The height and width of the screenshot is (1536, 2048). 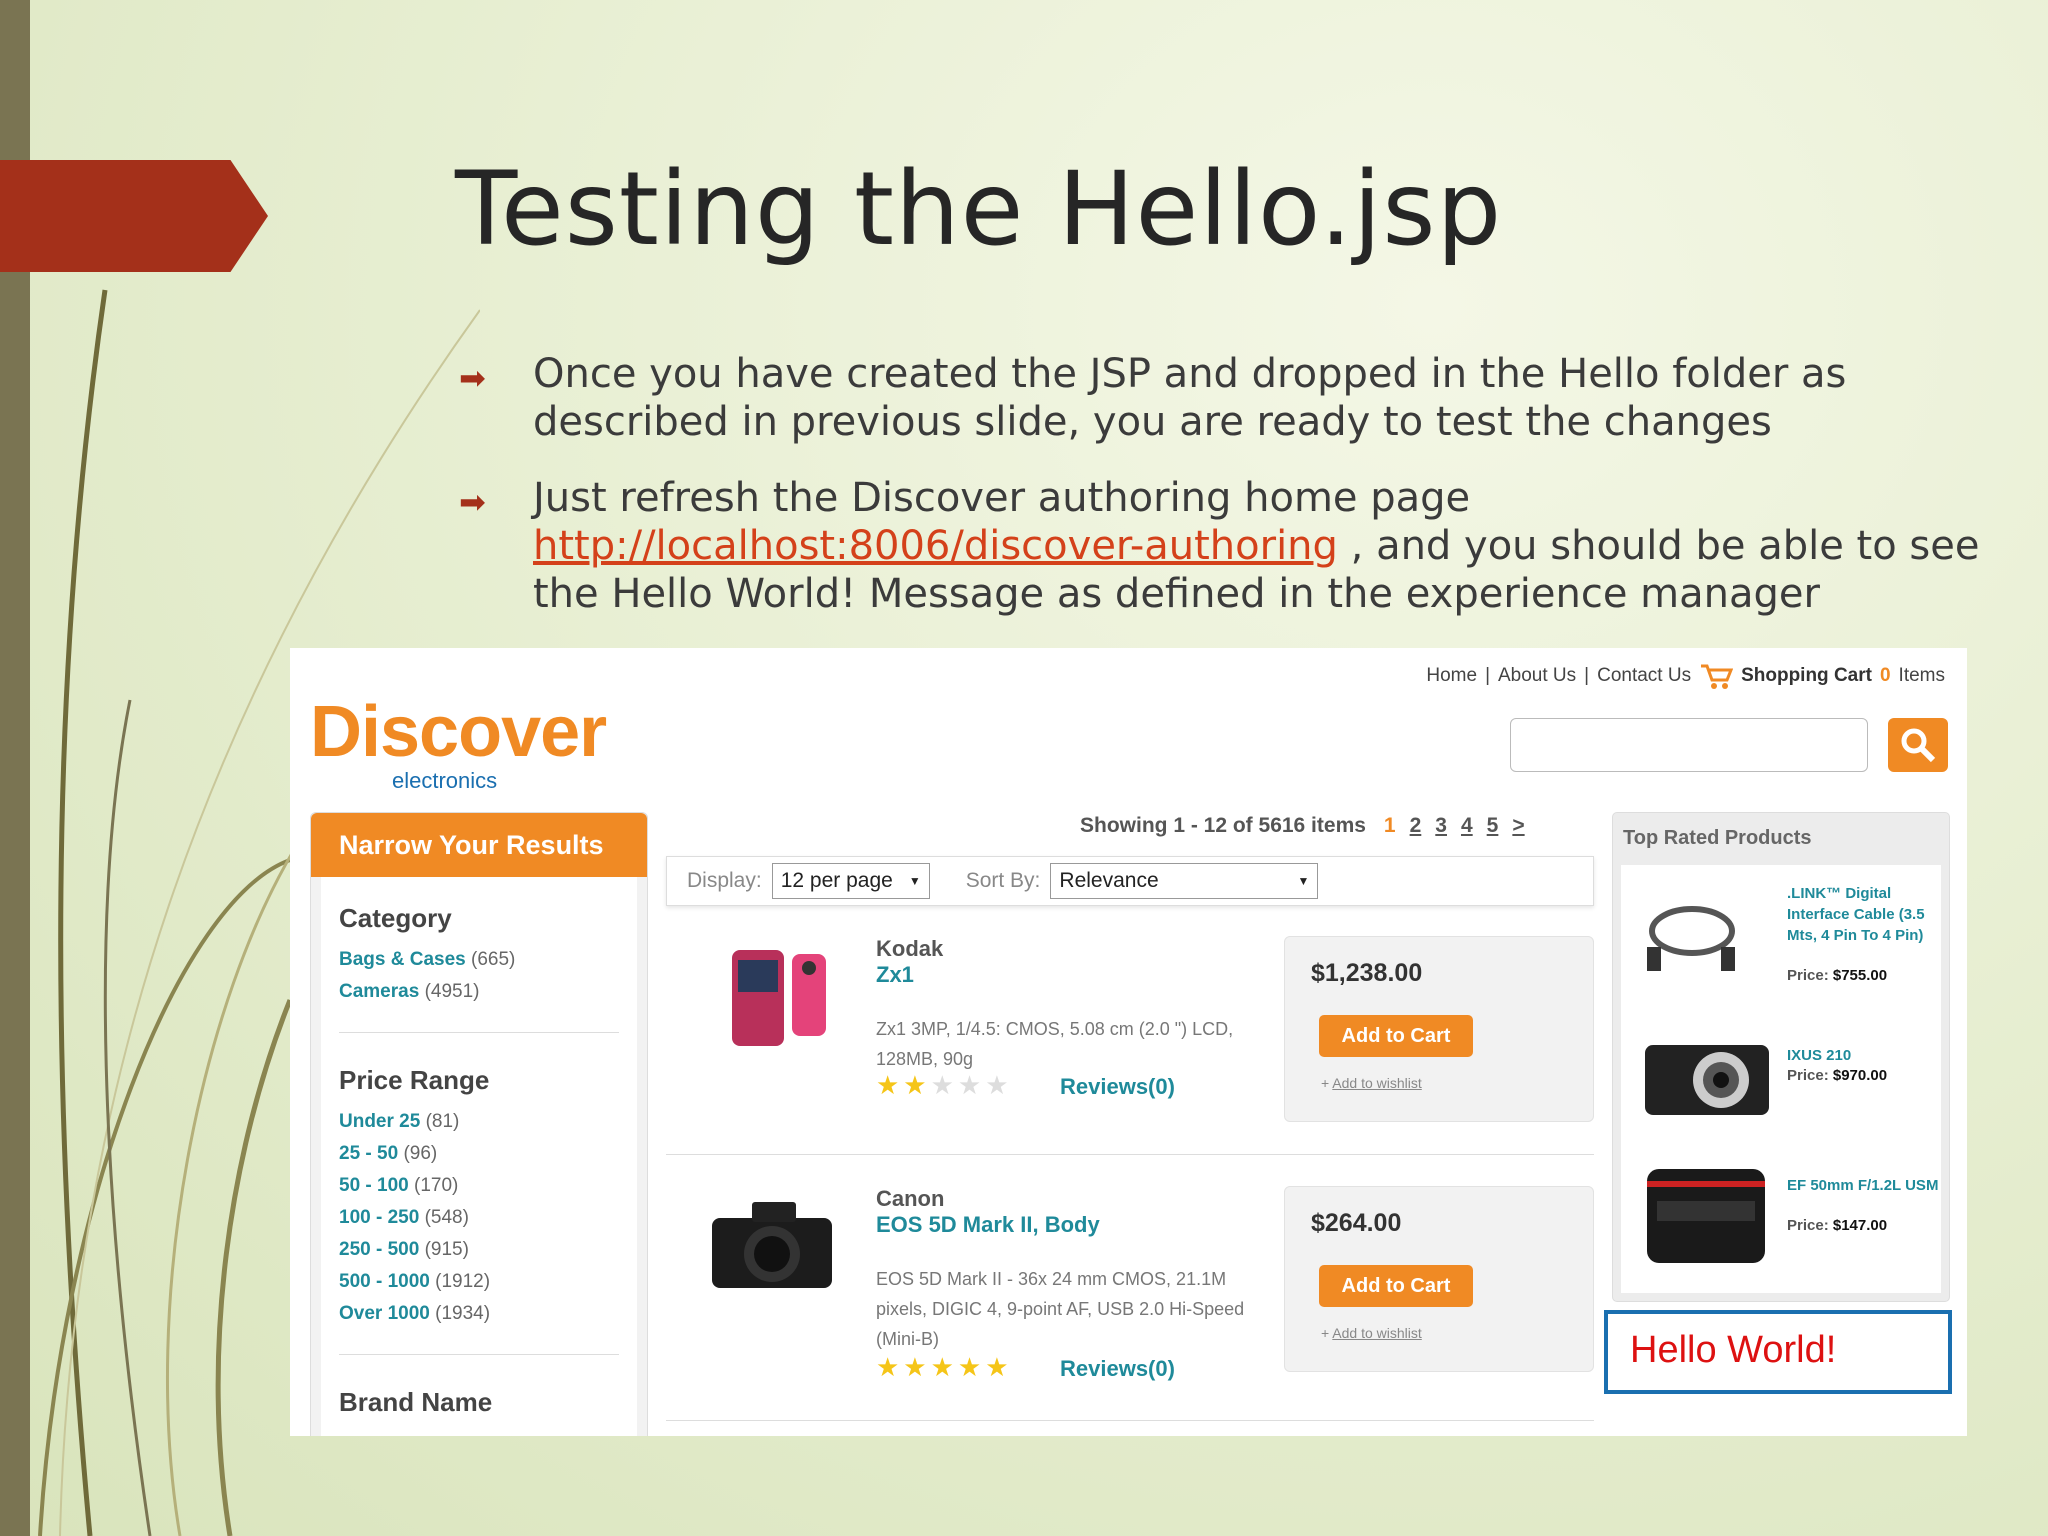 I want to click on top-rated-item: IXUS 210 Price: $970.00, so click(x=1781, y=1088).